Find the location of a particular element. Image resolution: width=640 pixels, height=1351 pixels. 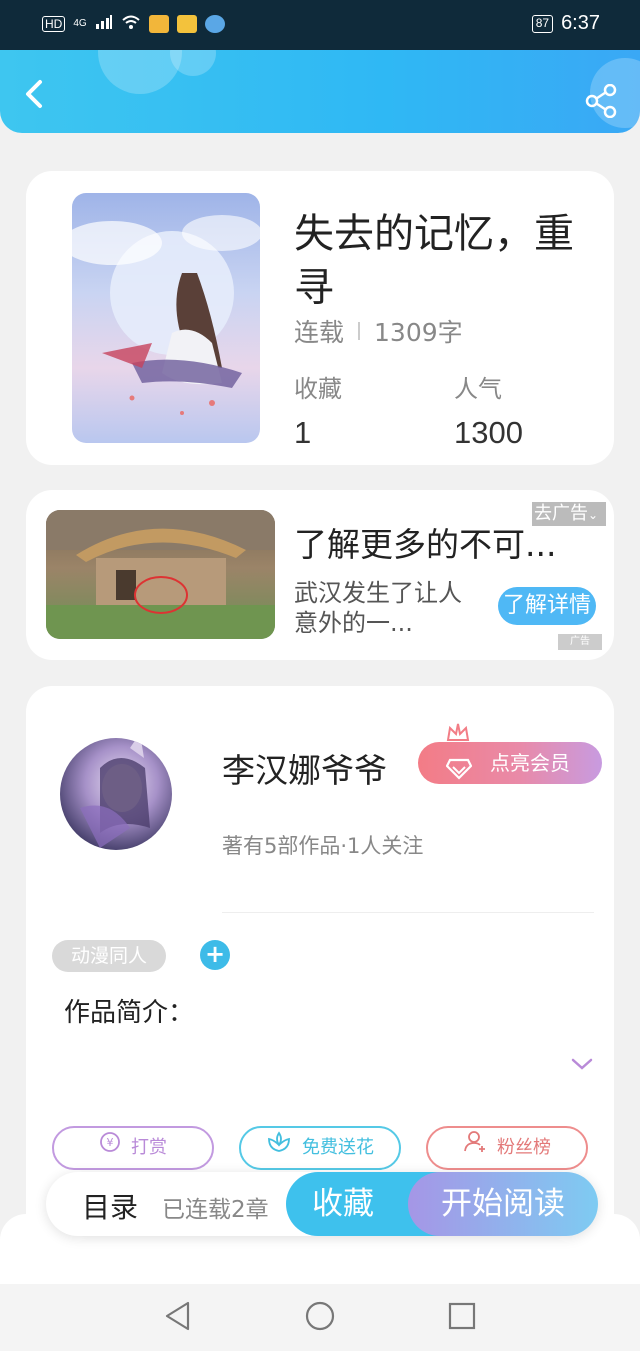

yen-icon: ¥ is located at coordinates (110, 1148).